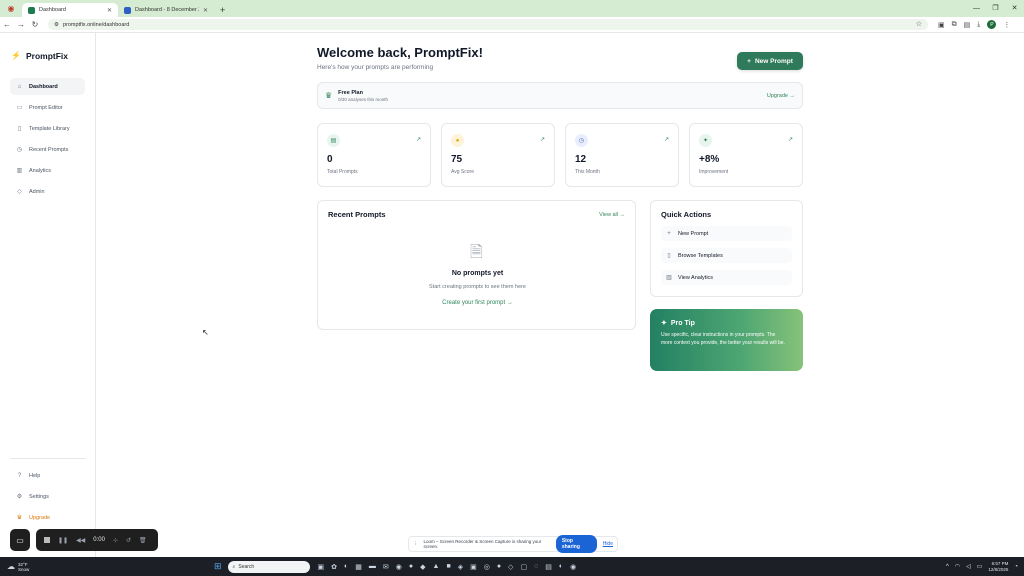 This screenshot has height=576, width=1024. I want to click on brand: ⚡ PromptFix, so click(47, 55).